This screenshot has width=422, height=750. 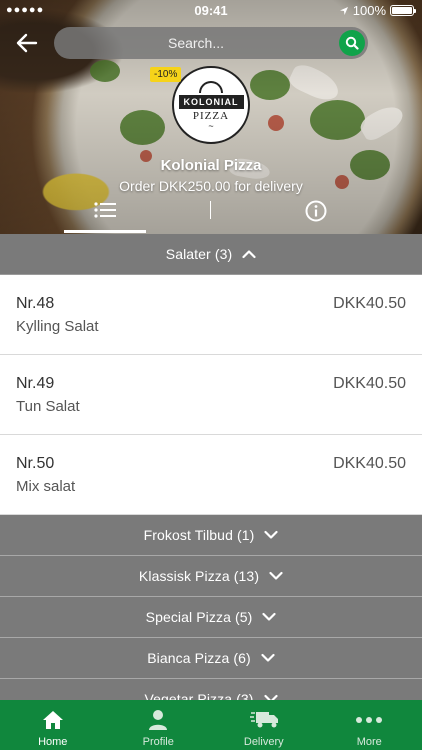 I want to click on bottom-navigation: Home Profile Delivery More, so click(x=211, y=725).